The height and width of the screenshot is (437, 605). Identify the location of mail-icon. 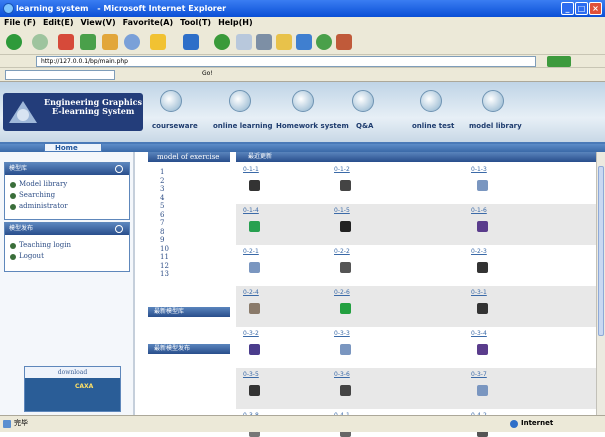
(244, 42).